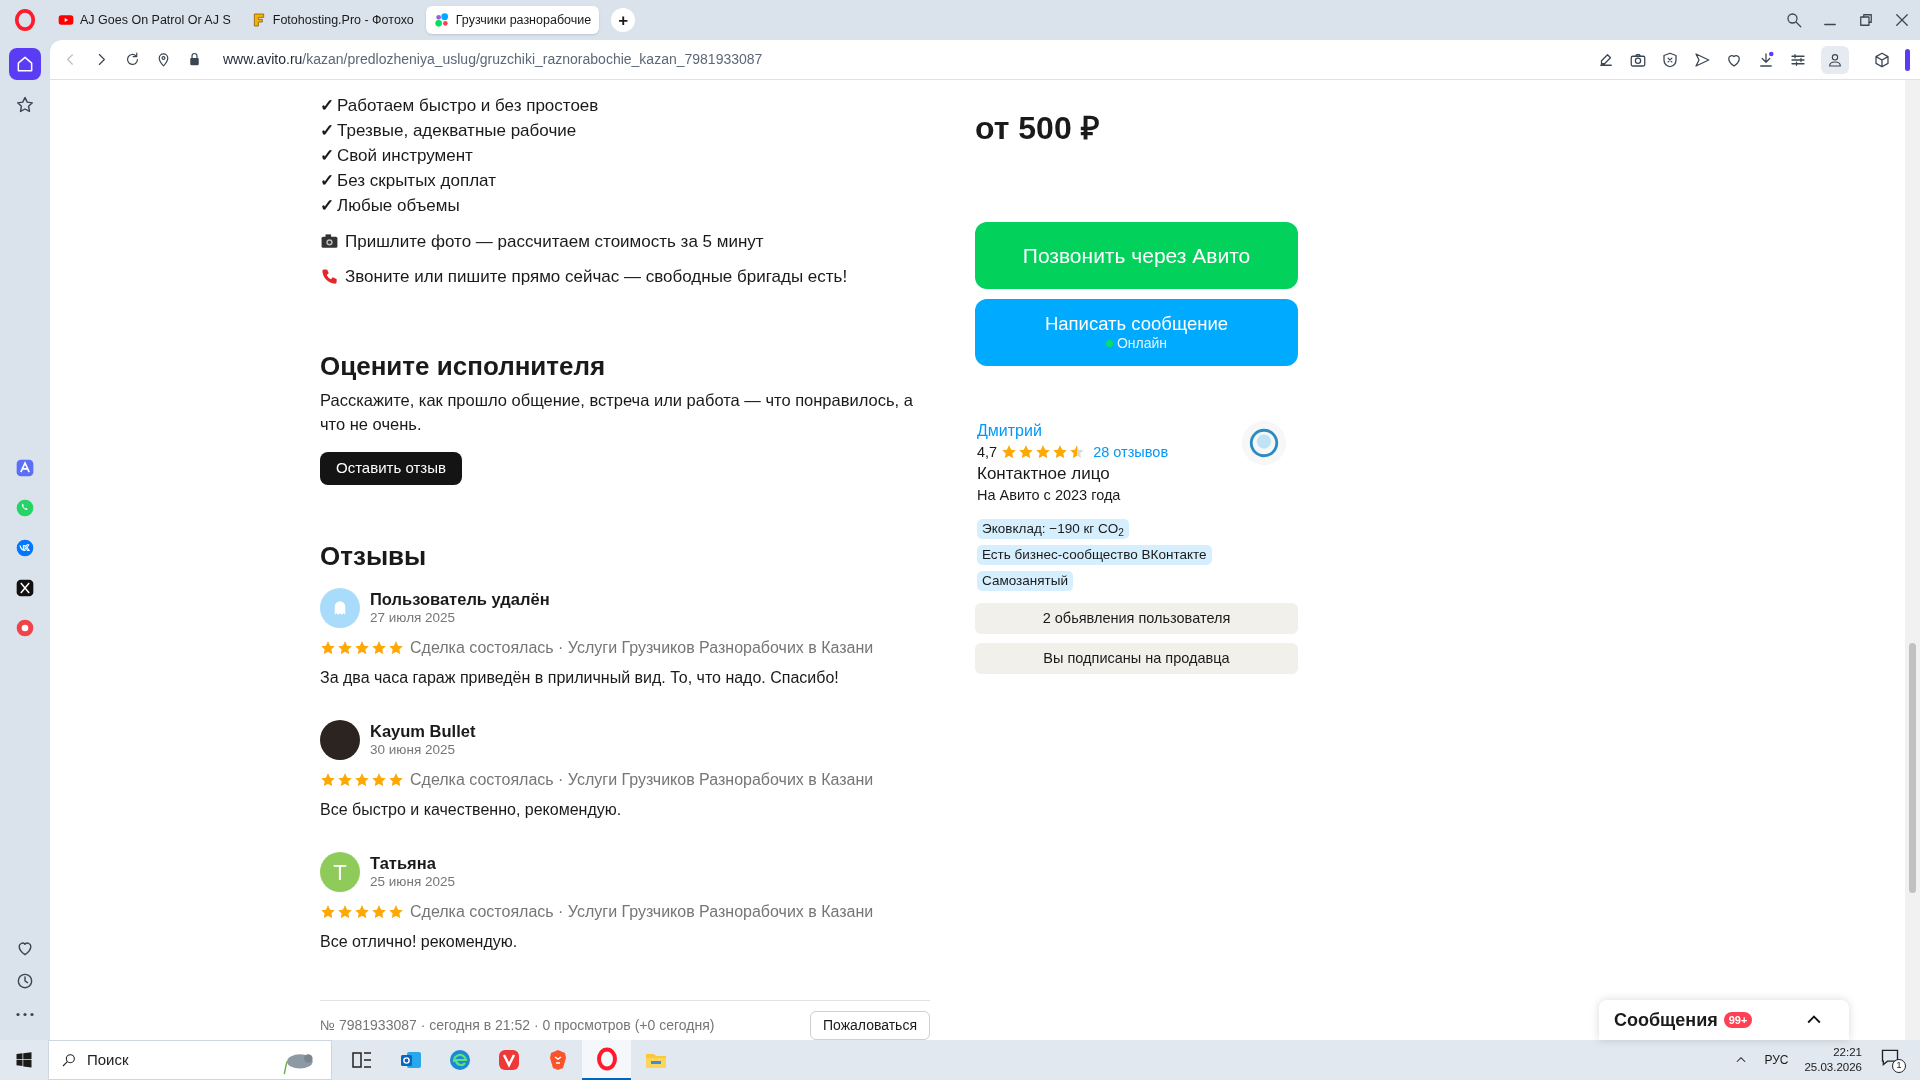 The image size is (1920, 1080). Describe the element at coordinates (25, 105) in the screenshot. I see `star-outline-icon` at that location.